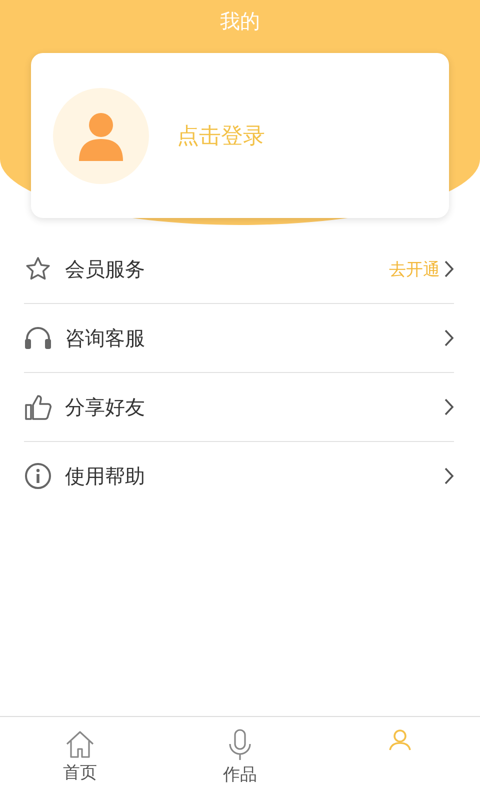 Image resolution: width=480 pixels, height=800 pixels. I want to click on menu-item: 会员服务 去开通, so click(239, 269).